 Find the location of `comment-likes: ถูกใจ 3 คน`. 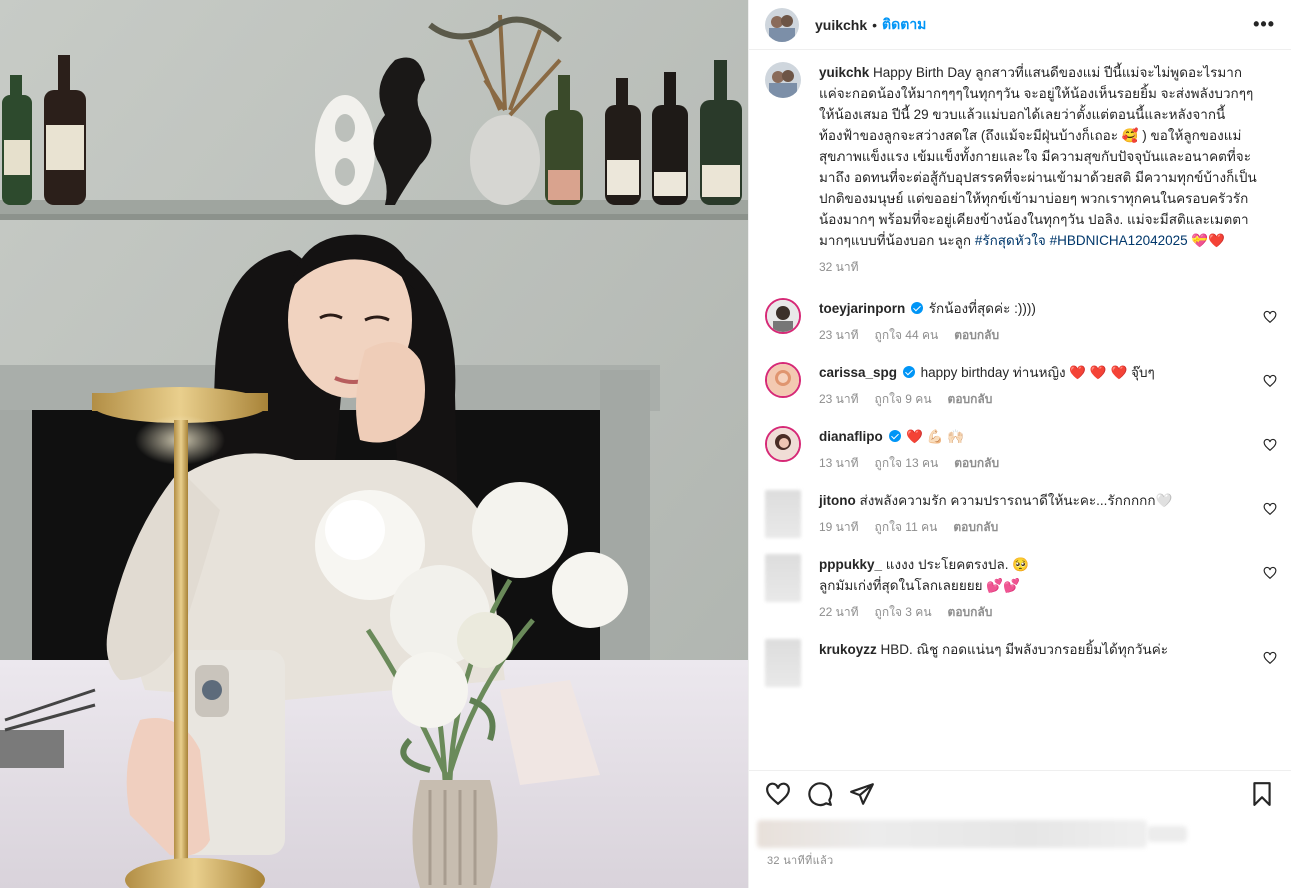

comment-likes: ถูกใจ 3 คน is located at coordinates (903, 612).